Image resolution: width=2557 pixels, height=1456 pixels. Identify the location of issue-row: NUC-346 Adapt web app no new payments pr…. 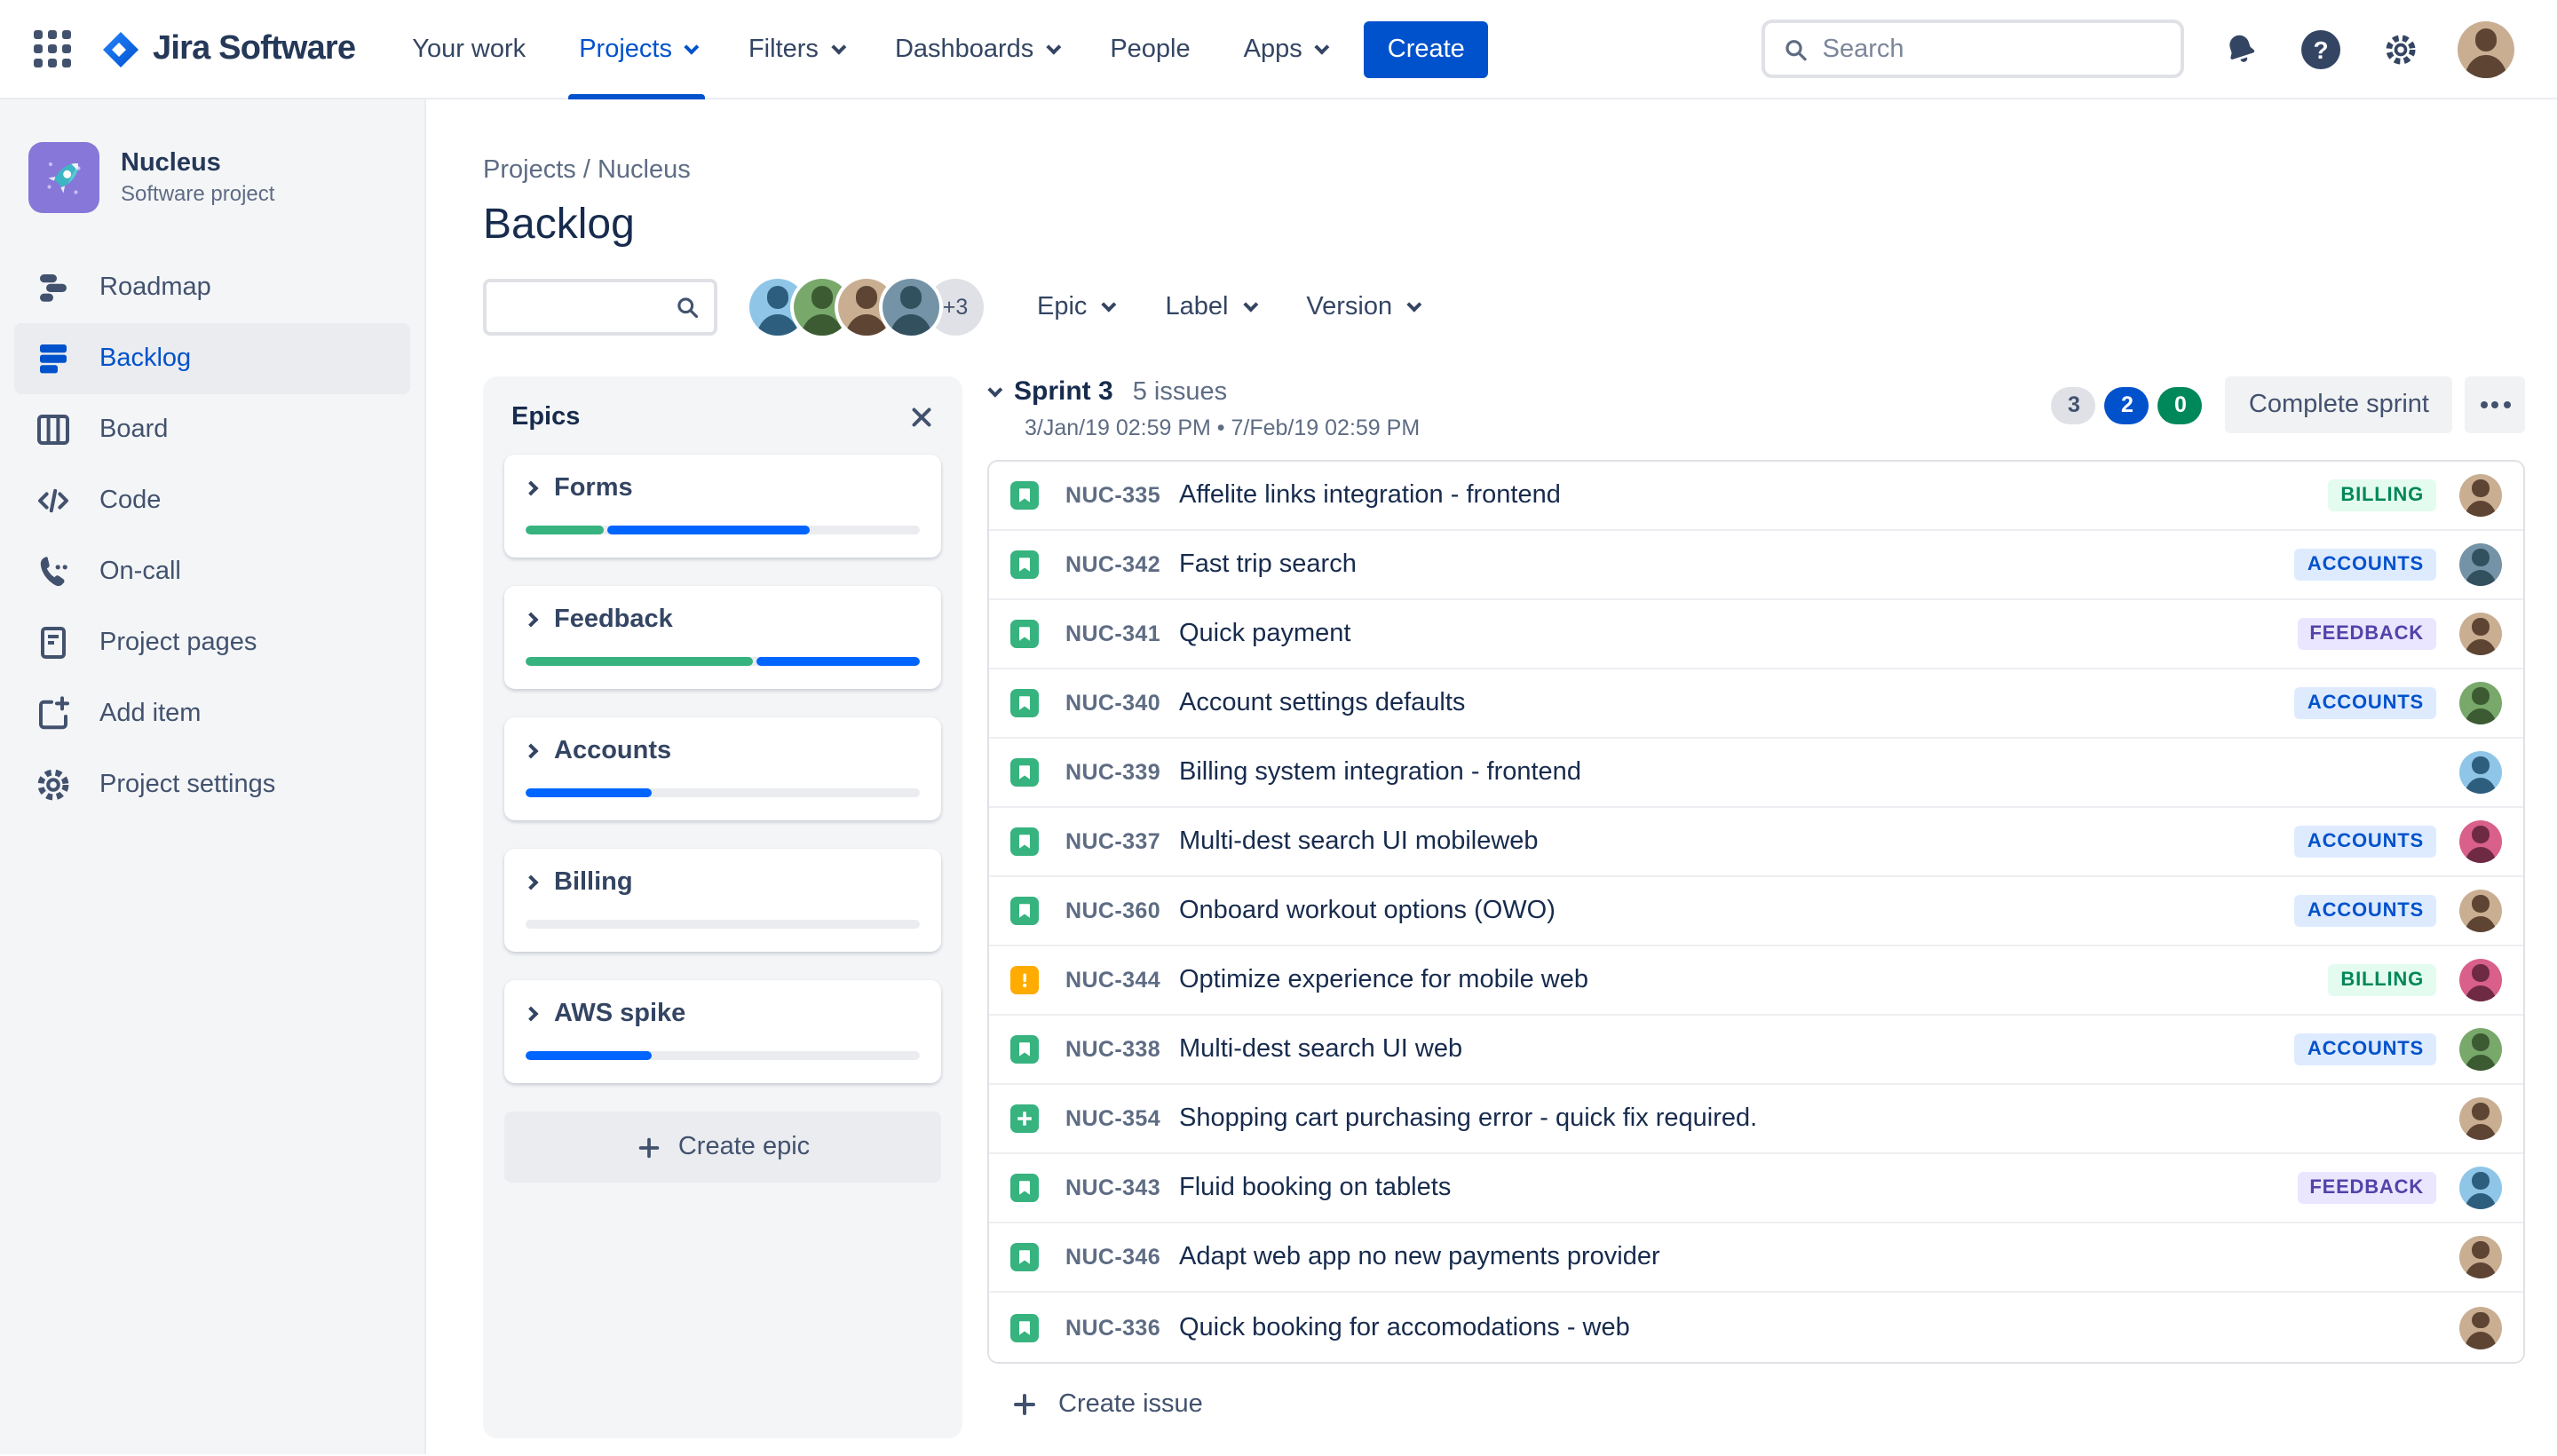
(1756, 1258).